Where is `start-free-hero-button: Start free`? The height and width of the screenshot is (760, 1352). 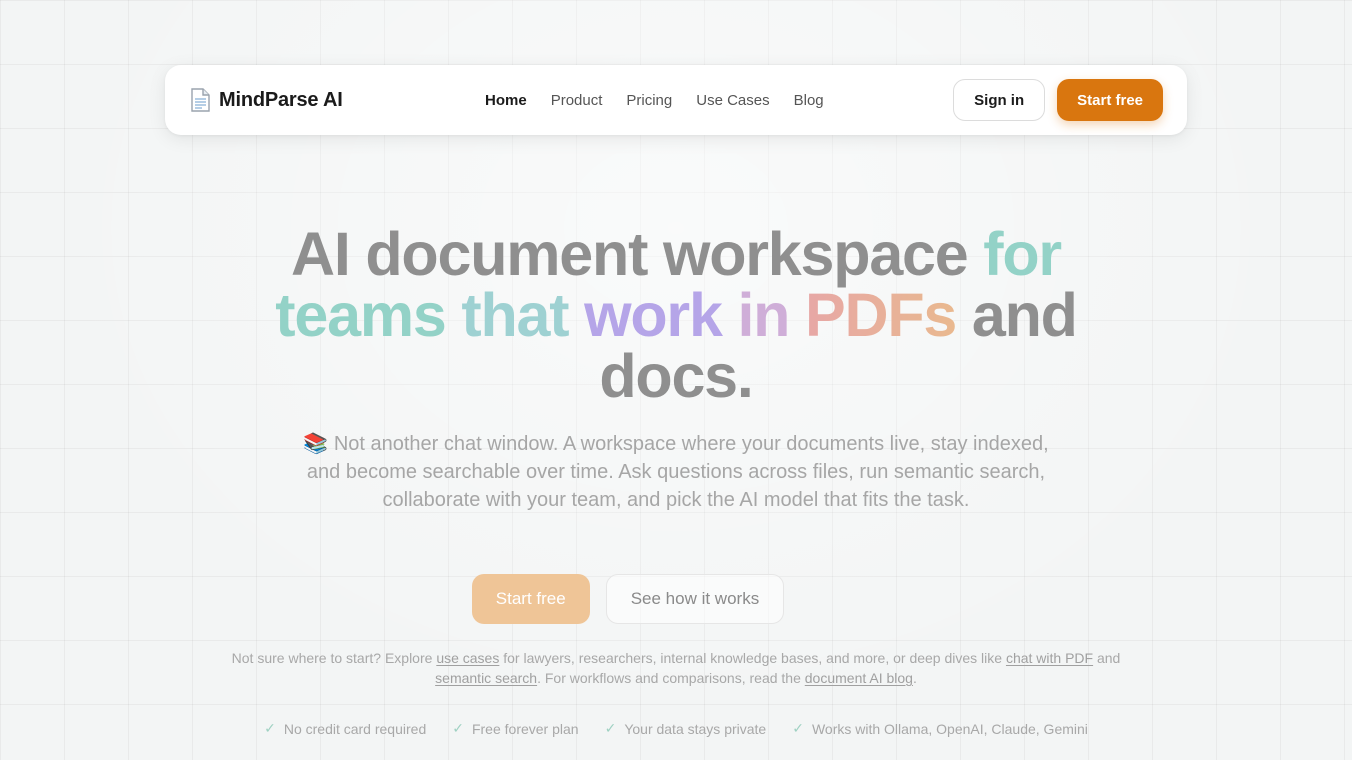 start-free-hero-button: Start free is located at coordinates (530, 599).